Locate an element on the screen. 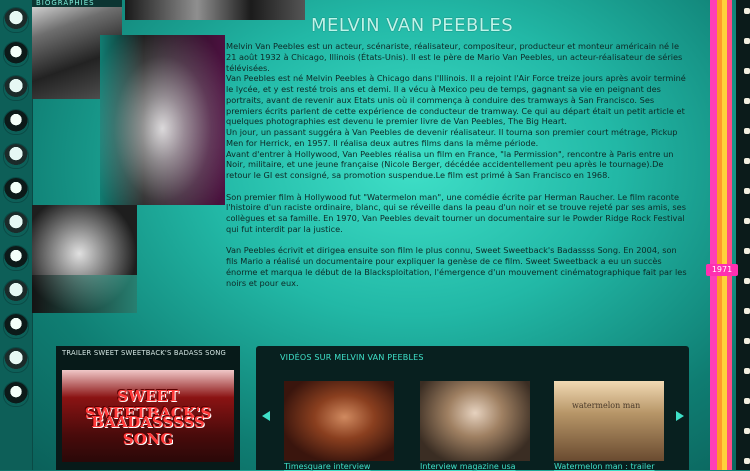 This screenshot has width=750, height=471. video-thumbnail: watermelon man is located at coordinates (609, 421).